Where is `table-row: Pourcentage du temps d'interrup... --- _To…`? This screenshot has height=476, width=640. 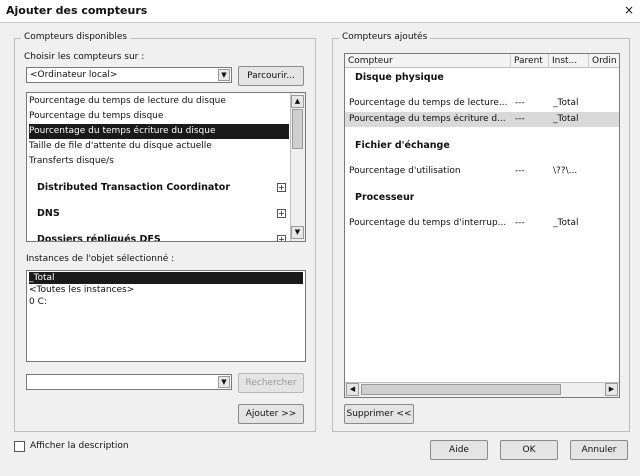 table-row: Pourcentage du temps d'interrup... --- _To… is located at coordinates (482, 223).